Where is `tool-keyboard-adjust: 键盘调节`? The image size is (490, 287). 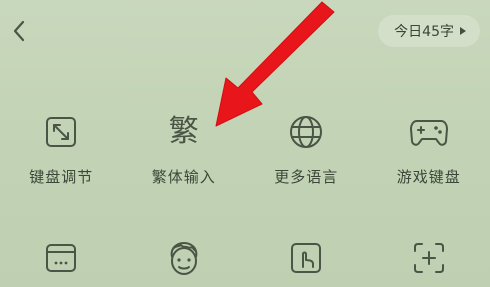 tool-keyboard-adjust: 键盘调节 is located at coordinates (61, 148).